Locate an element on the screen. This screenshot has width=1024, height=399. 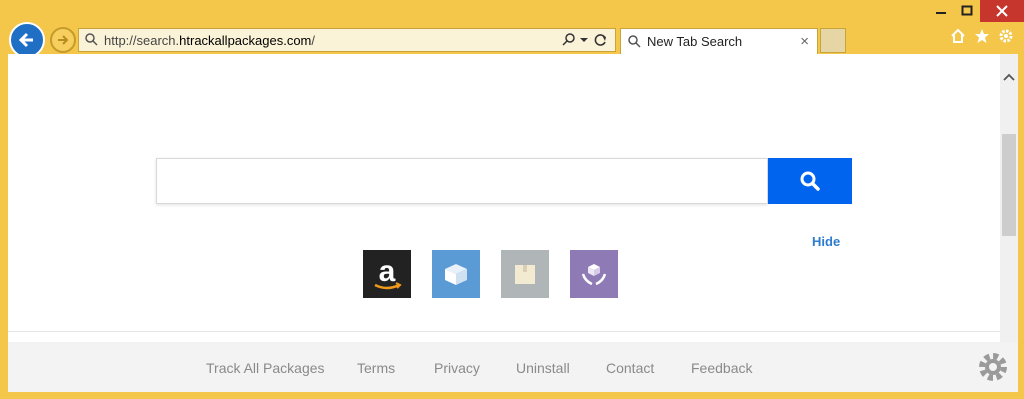
amazon-logo-icon: a is located at coordinates (388, 272).